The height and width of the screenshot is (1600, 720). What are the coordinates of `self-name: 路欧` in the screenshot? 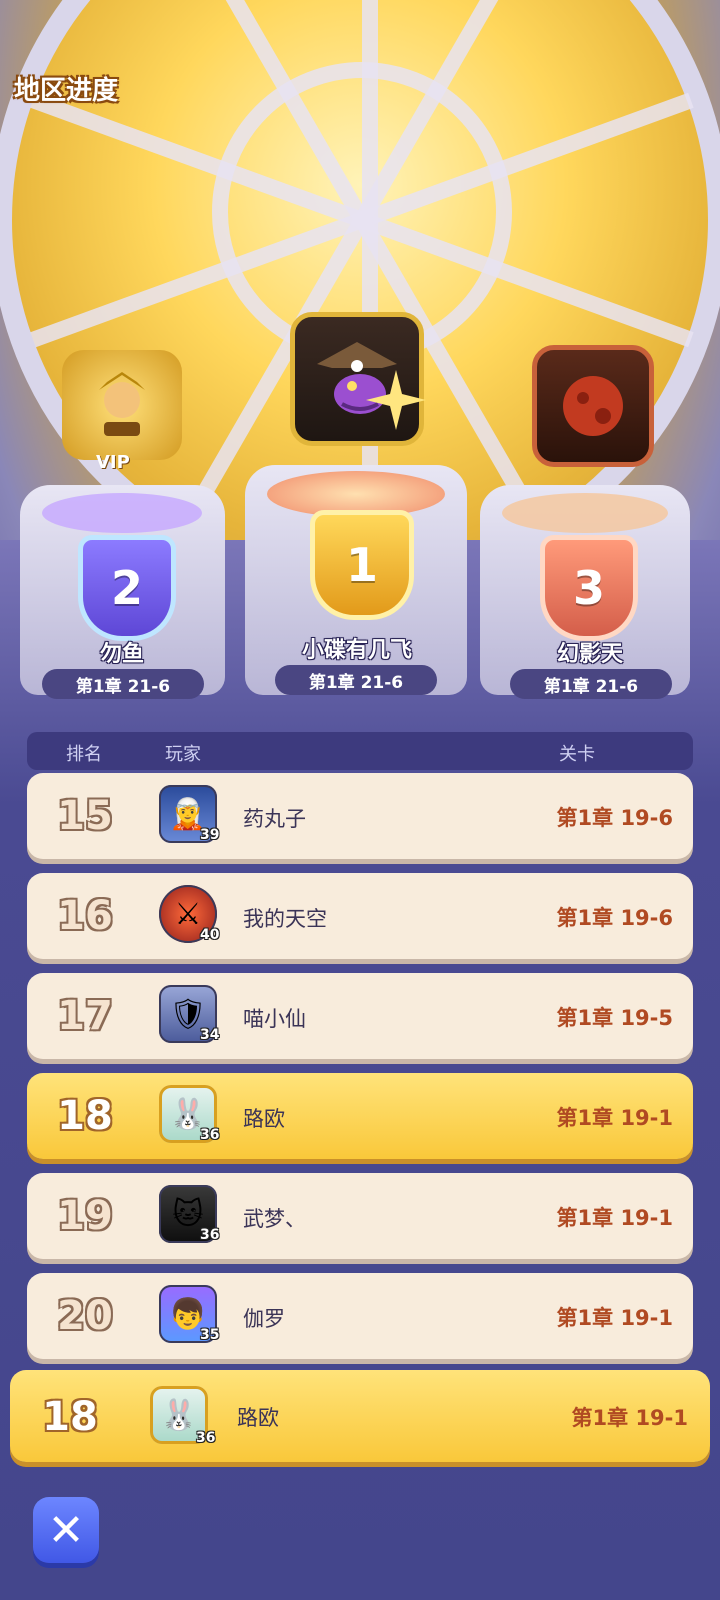 It's located at (258, 1418).